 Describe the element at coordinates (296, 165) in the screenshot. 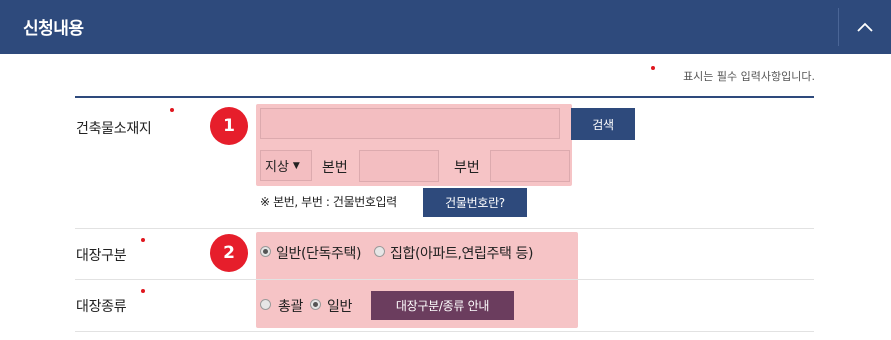

I see `dropdown-arrow-icon: ▼` at that location.